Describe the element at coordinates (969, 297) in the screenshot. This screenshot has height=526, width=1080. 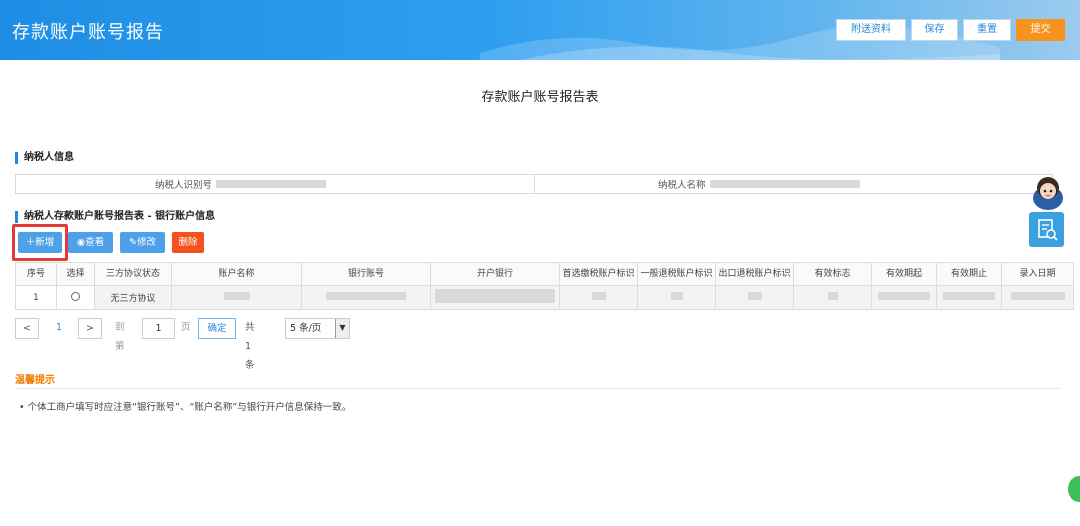
I see `row-valid-to-redacted` at that location.